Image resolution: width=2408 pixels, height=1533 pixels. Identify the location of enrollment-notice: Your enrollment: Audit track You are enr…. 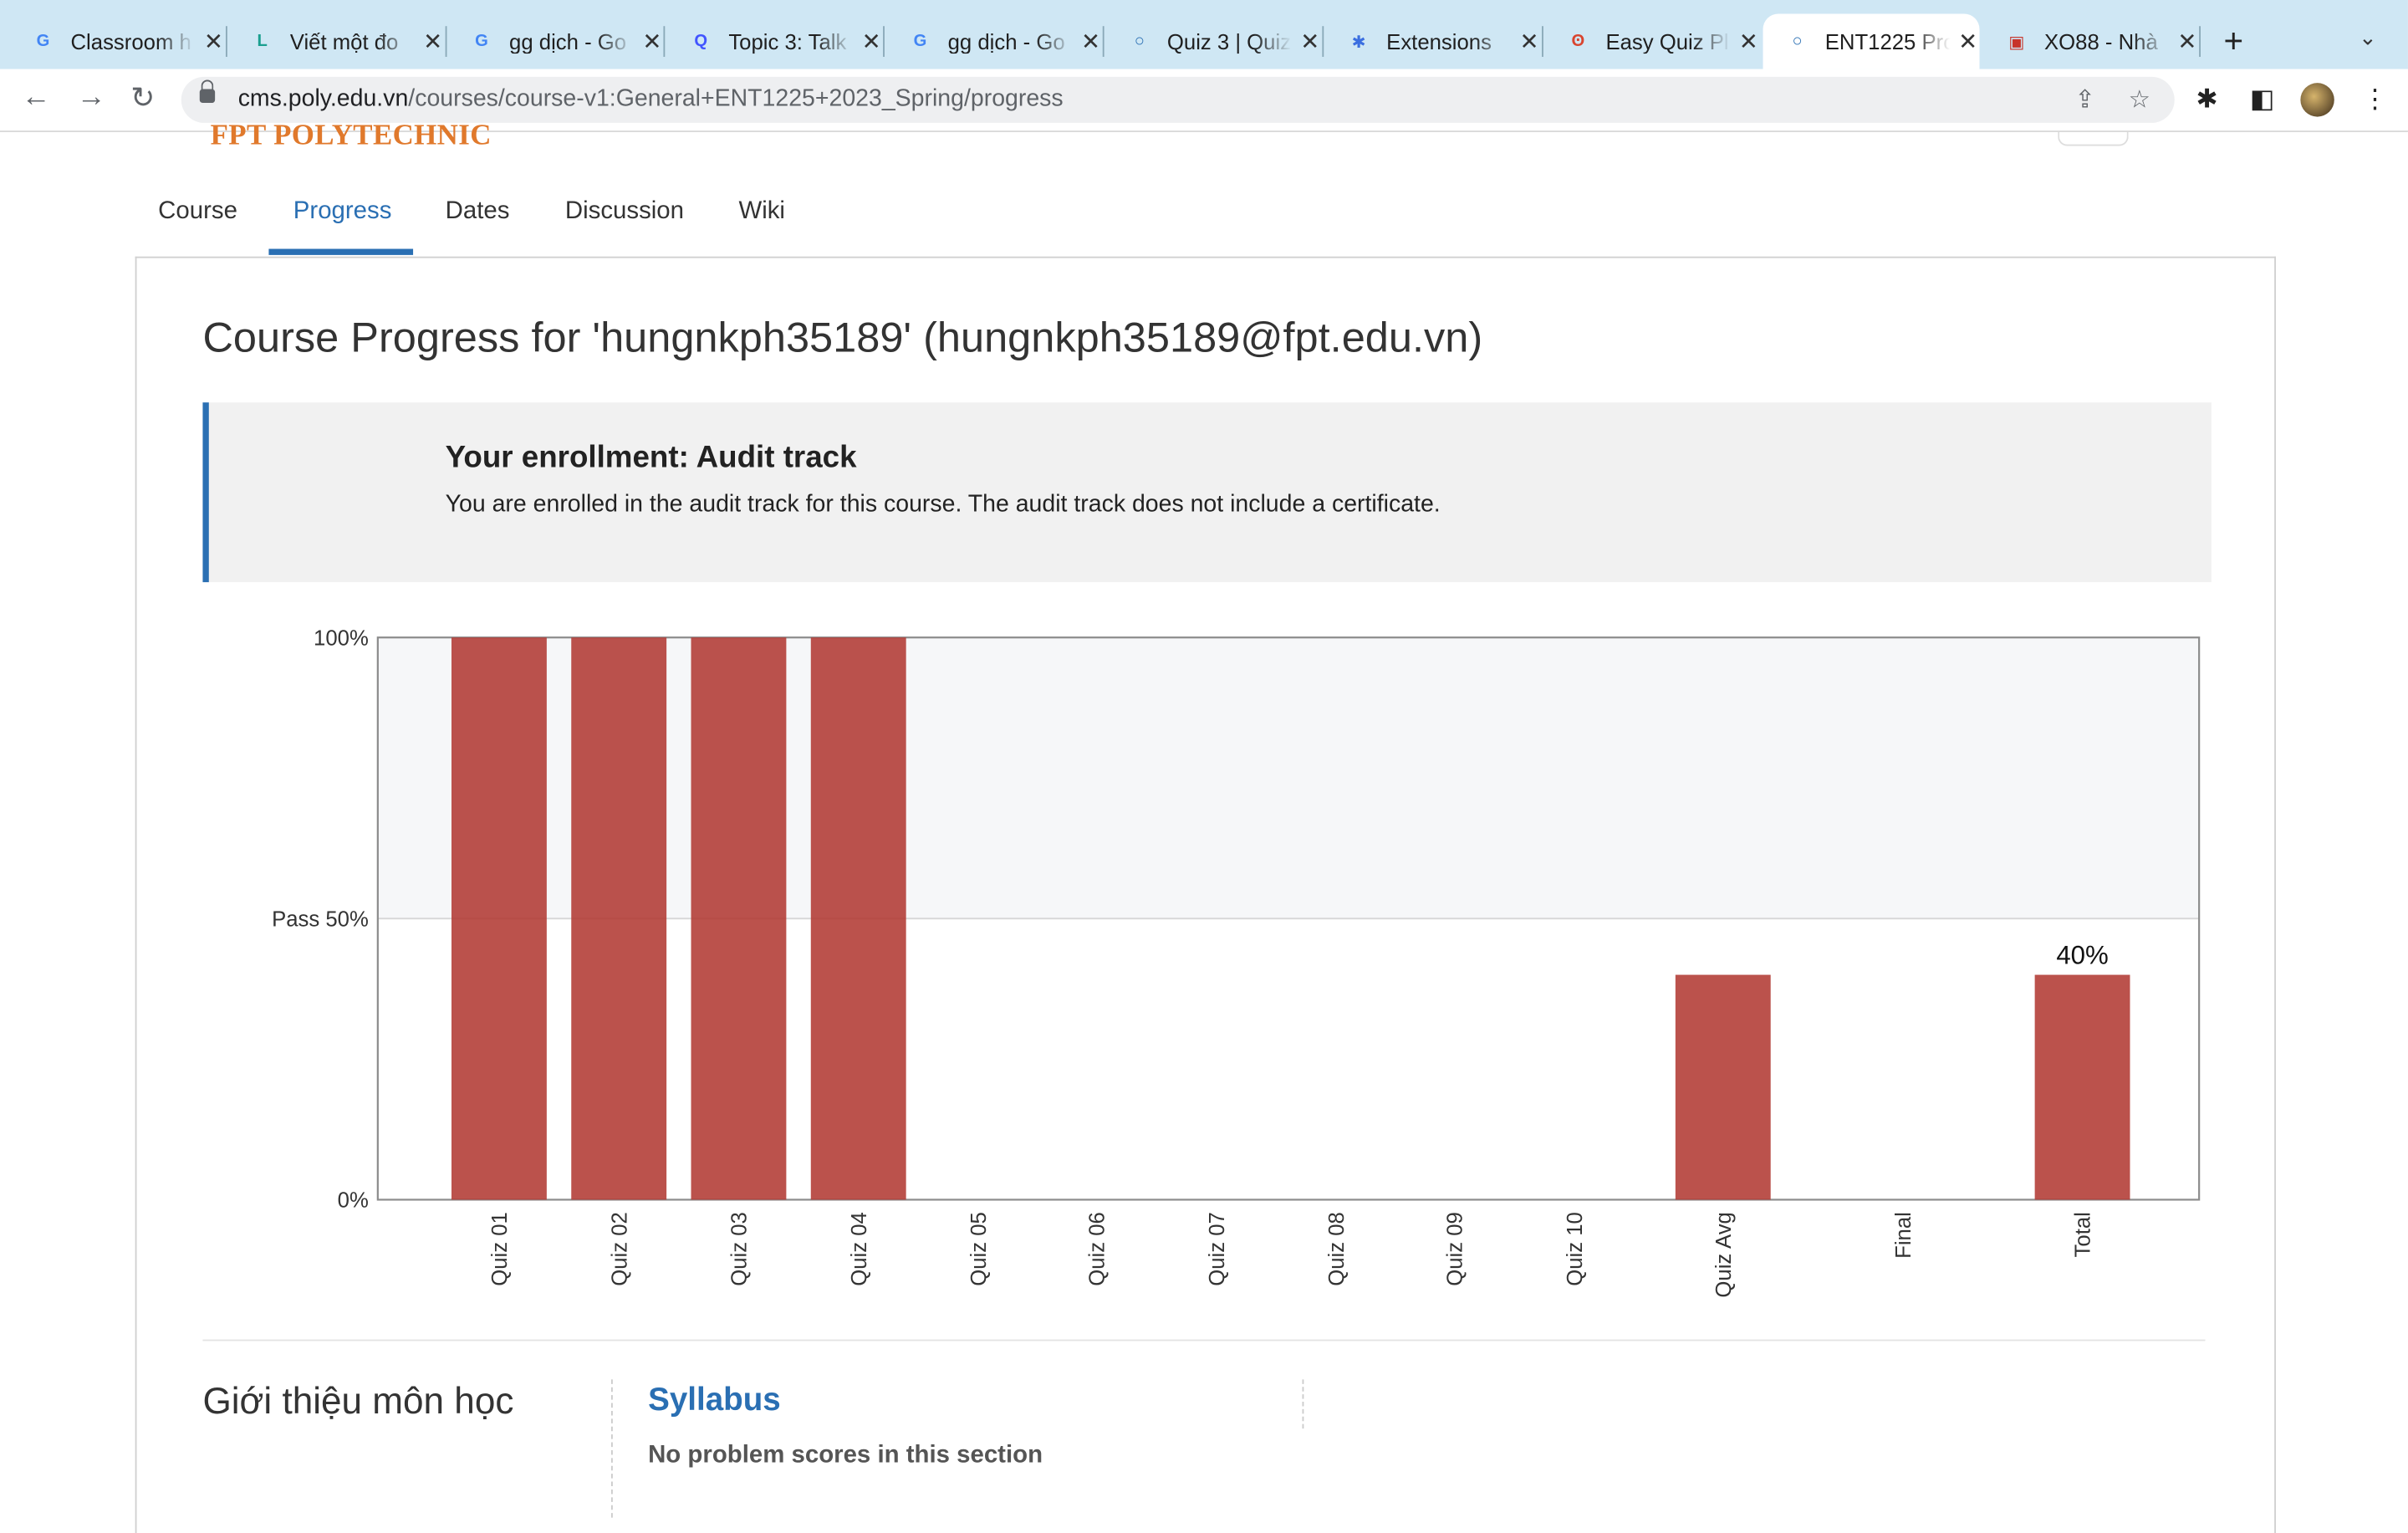
(1207, 492).